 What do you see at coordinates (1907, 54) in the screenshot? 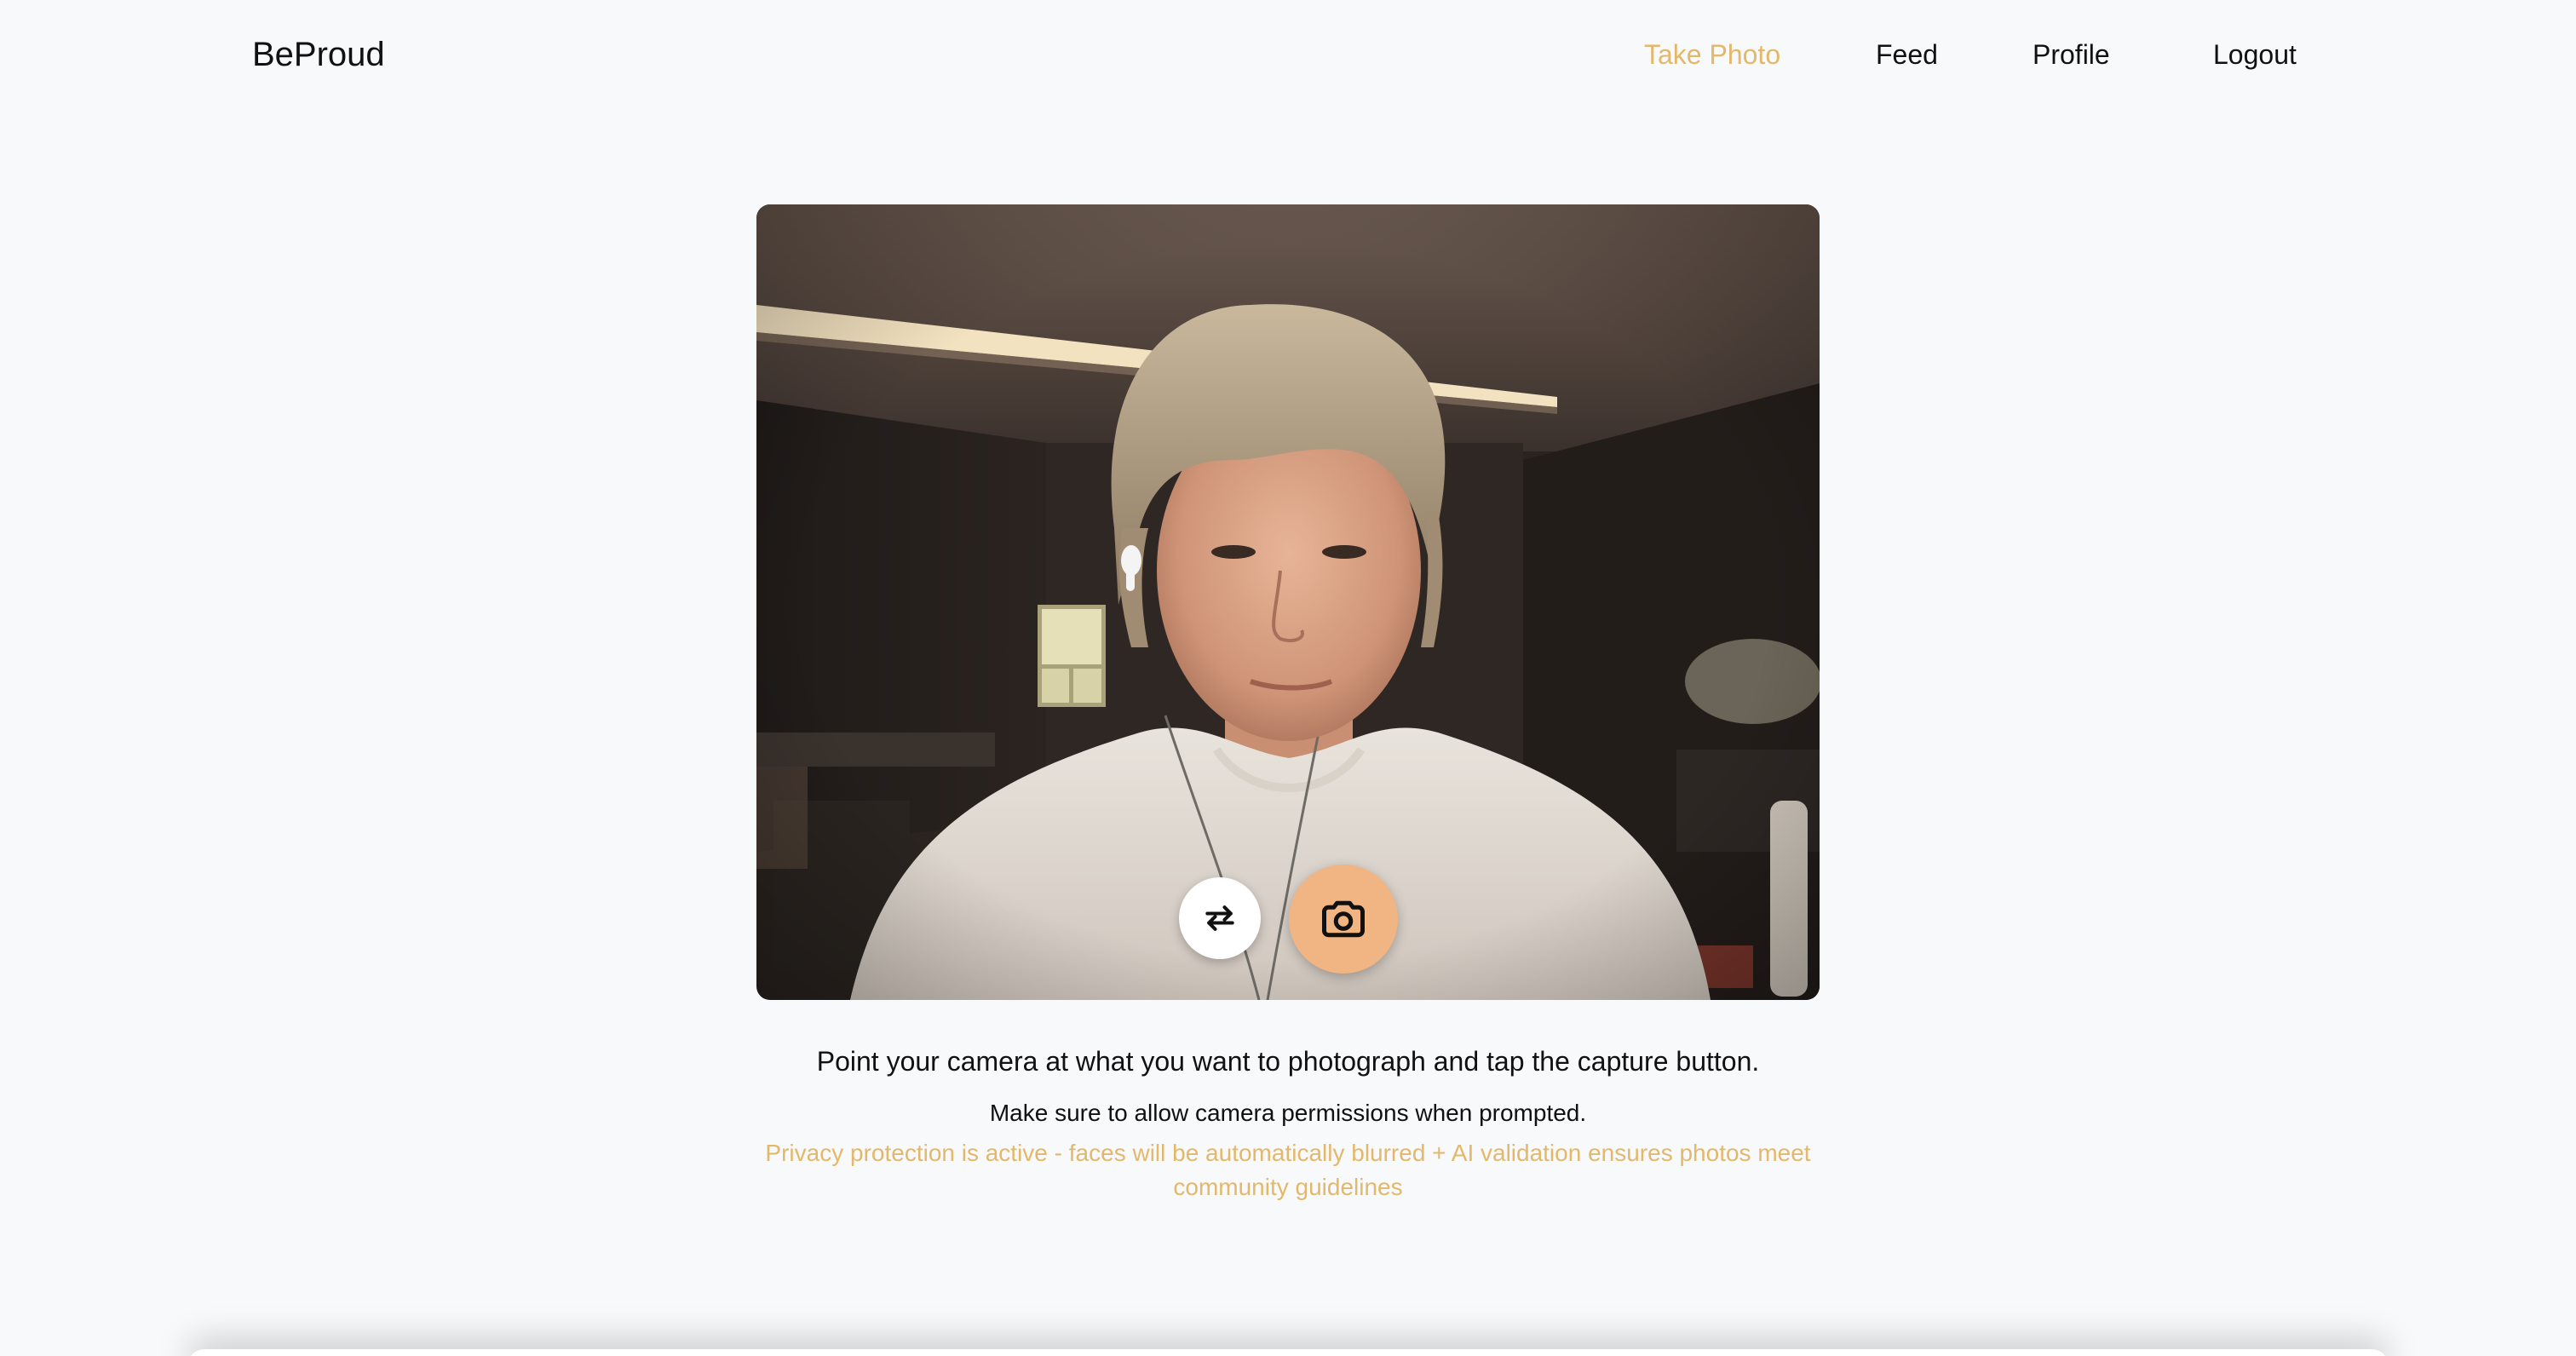
I see `nav-feed: Feed` at bounding box center [1907, 54].